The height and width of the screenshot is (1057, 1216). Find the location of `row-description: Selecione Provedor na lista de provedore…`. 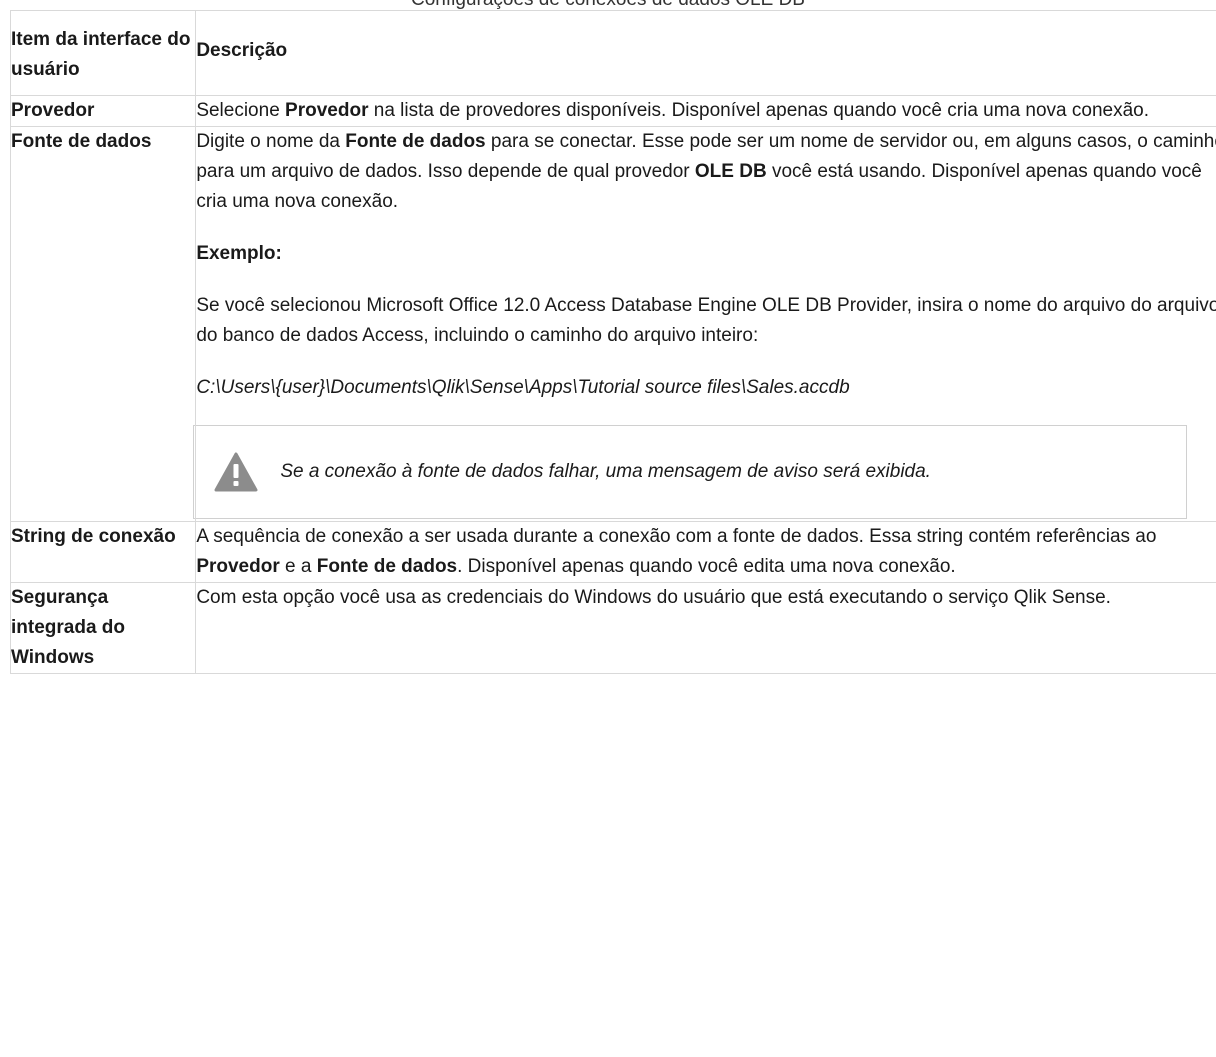

row-description: Selecione Provedor na lista de provedore… is located at coordinates (705, 111).